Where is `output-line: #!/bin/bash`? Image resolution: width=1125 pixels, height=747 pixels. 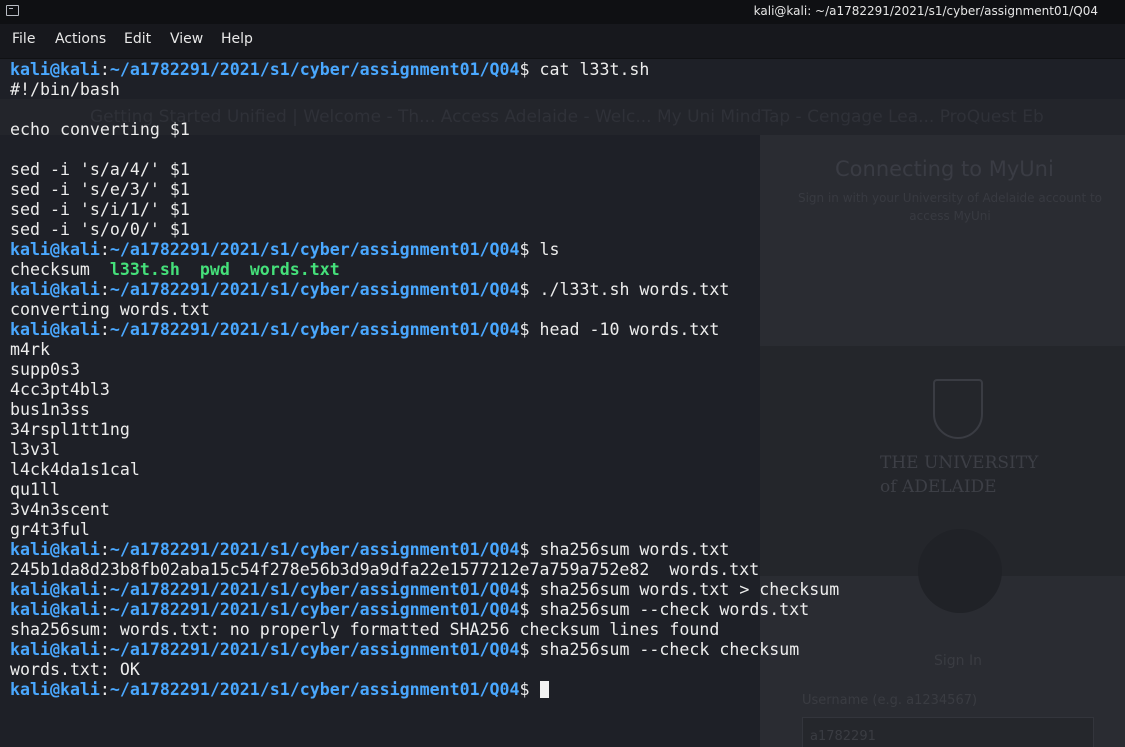 output-line: #!/bin/bash is located at coordinates (65, 89).